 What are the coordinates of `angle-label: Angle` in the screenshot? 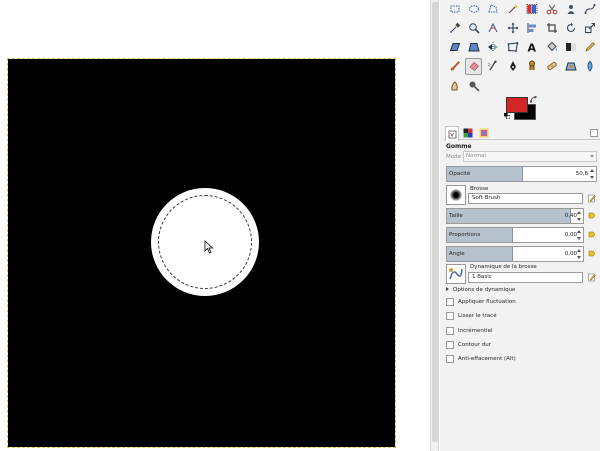 It's located at (457, 254).